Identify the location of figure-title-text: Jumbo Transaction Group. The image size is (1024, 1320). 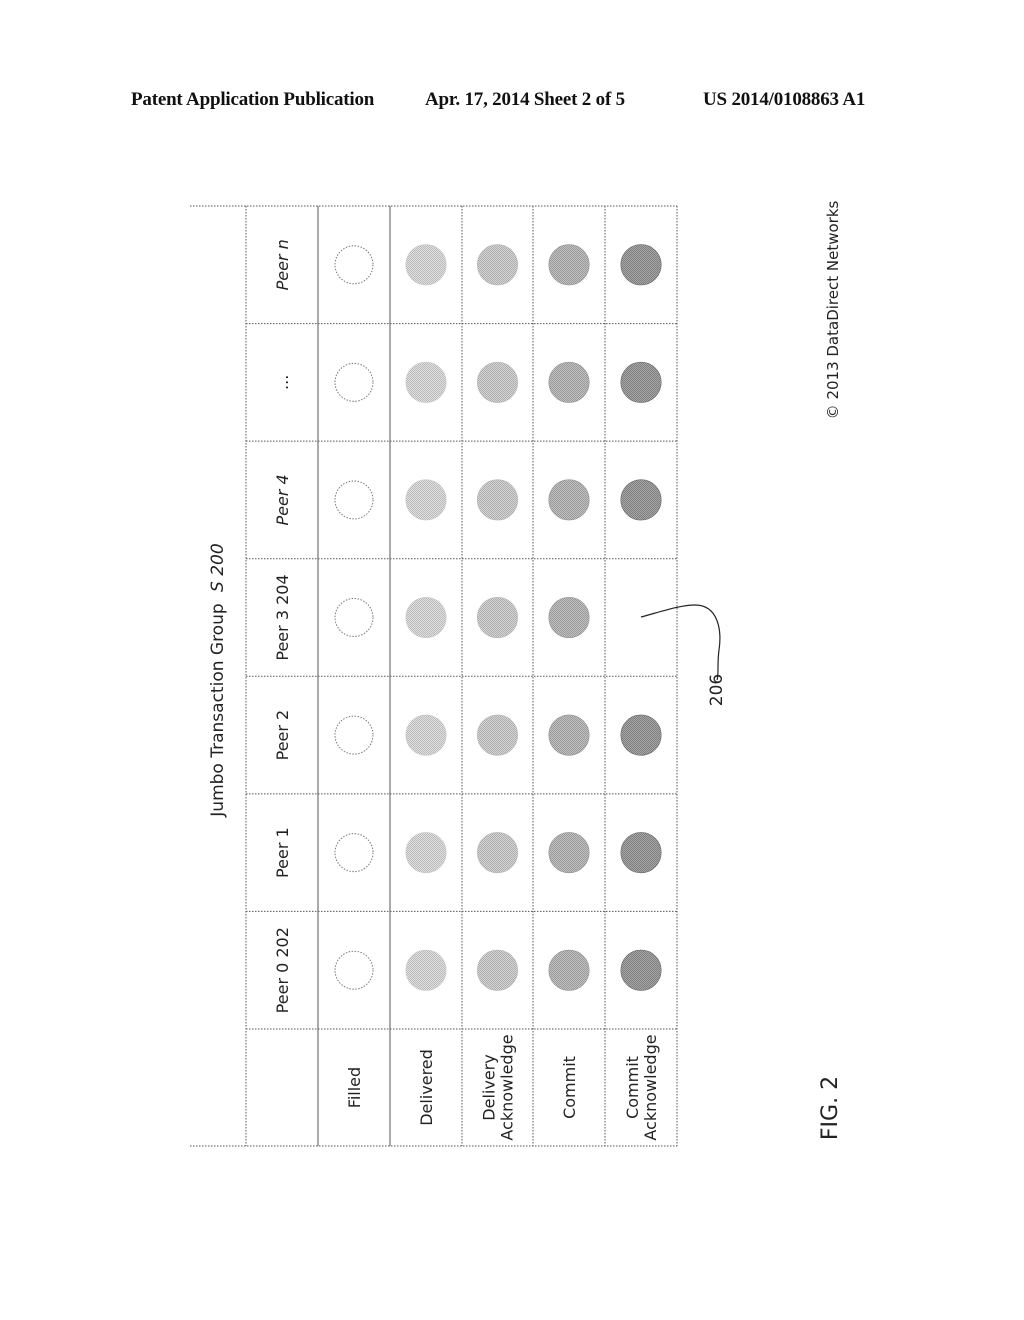
(218, 710).